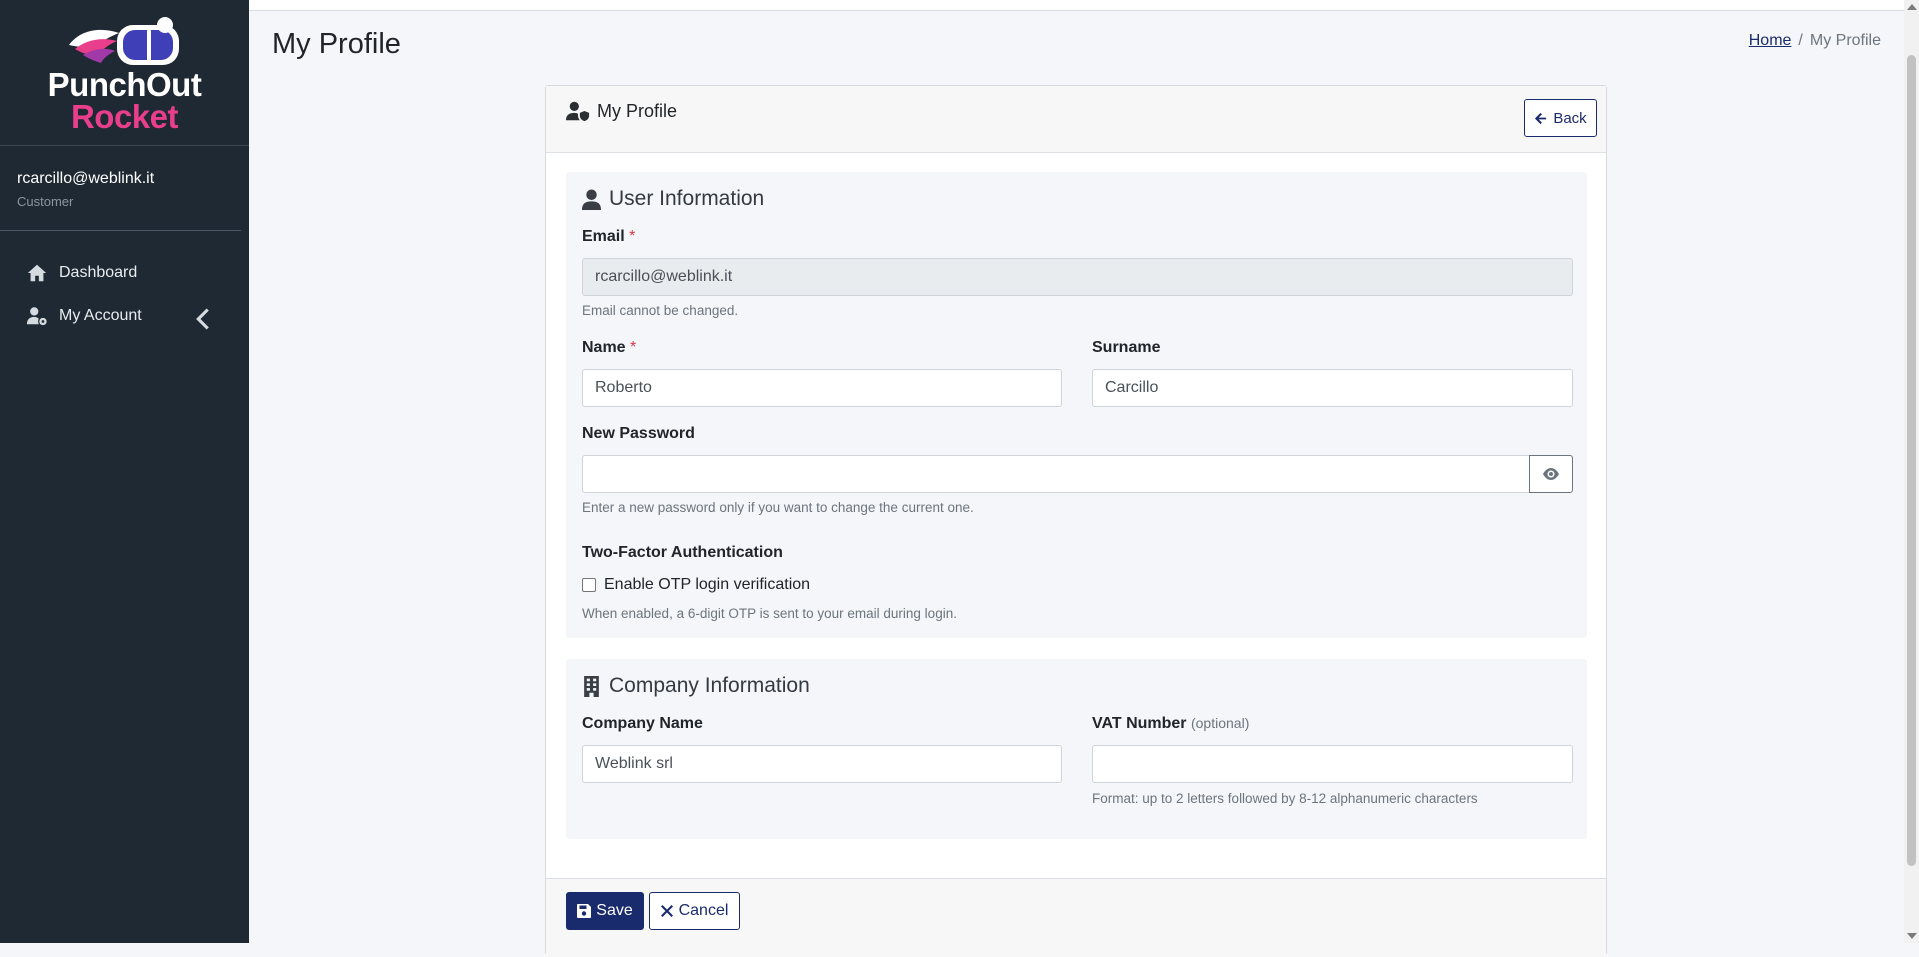 This screenshot has height=957, width=1919. Describe the element at coordinates (1845, 40) in the screenshot. I see `breadcrumb-current: My Profile` at that location.